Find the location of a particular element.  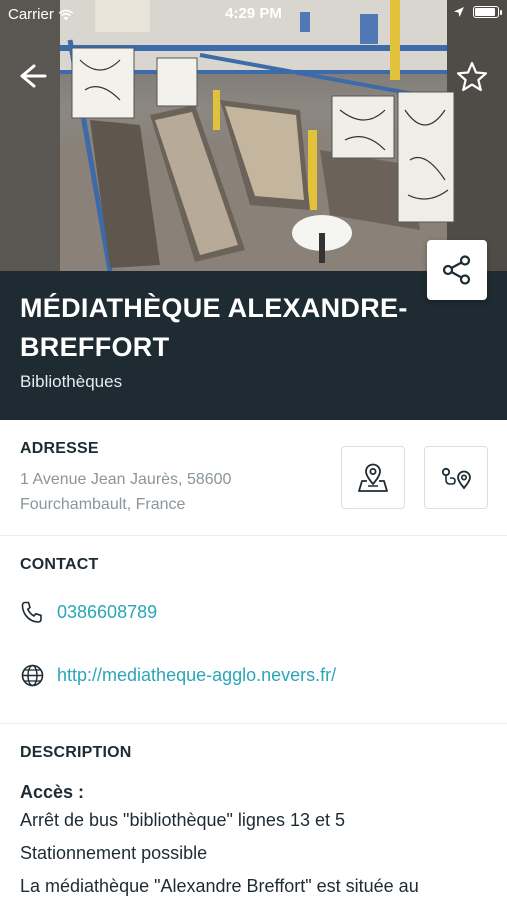

favorite-button is located at coordinates (472, 77).